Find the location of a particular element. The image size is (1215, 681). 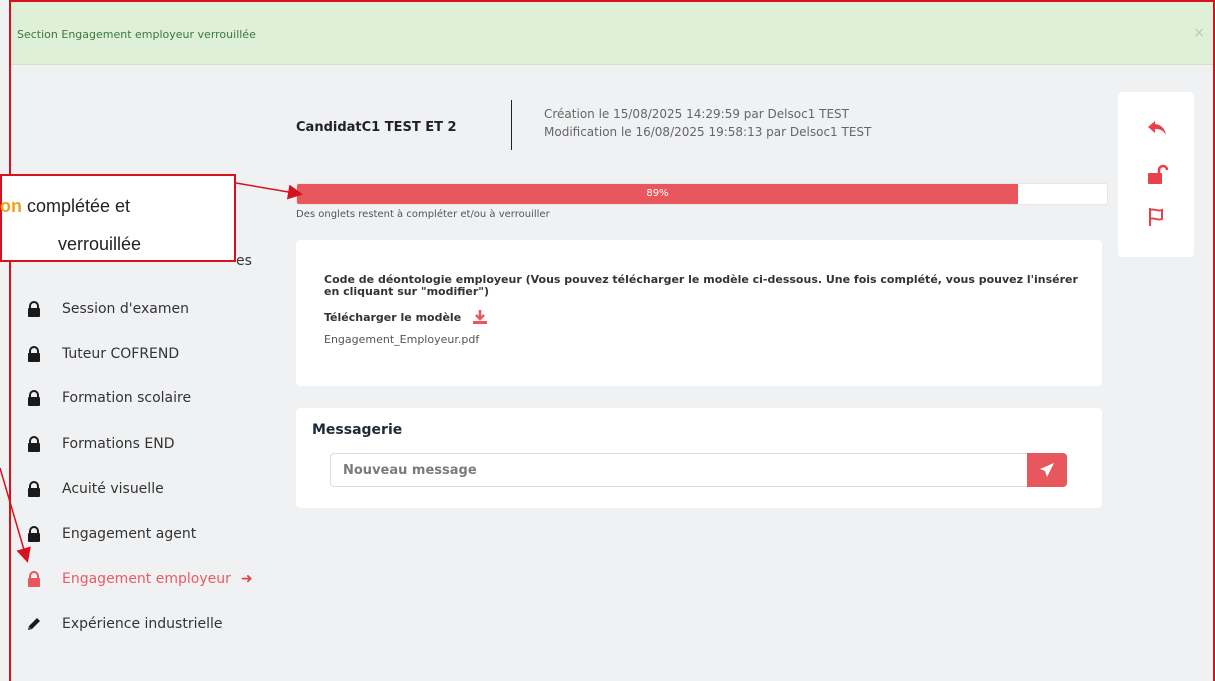

progress-bar: 89% is located at coordinates (702, 194).